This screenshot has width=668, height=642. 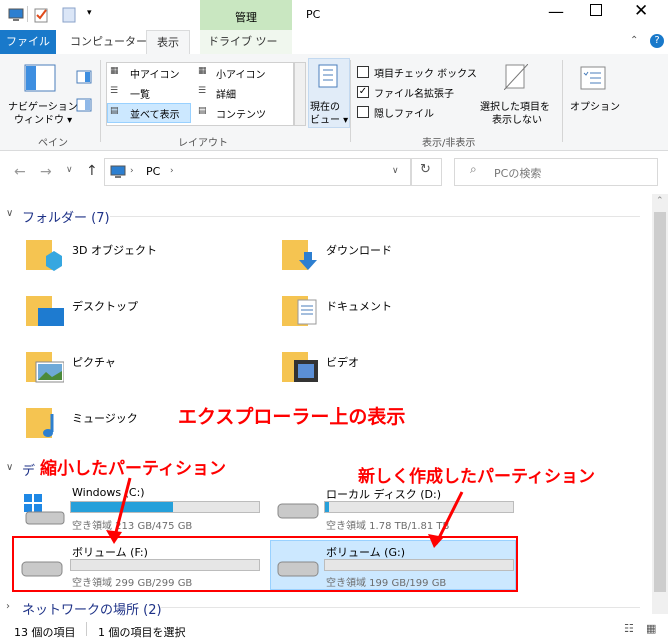 I want to click on drive-c-name: Windows (C:), so click(x=108, y=492).